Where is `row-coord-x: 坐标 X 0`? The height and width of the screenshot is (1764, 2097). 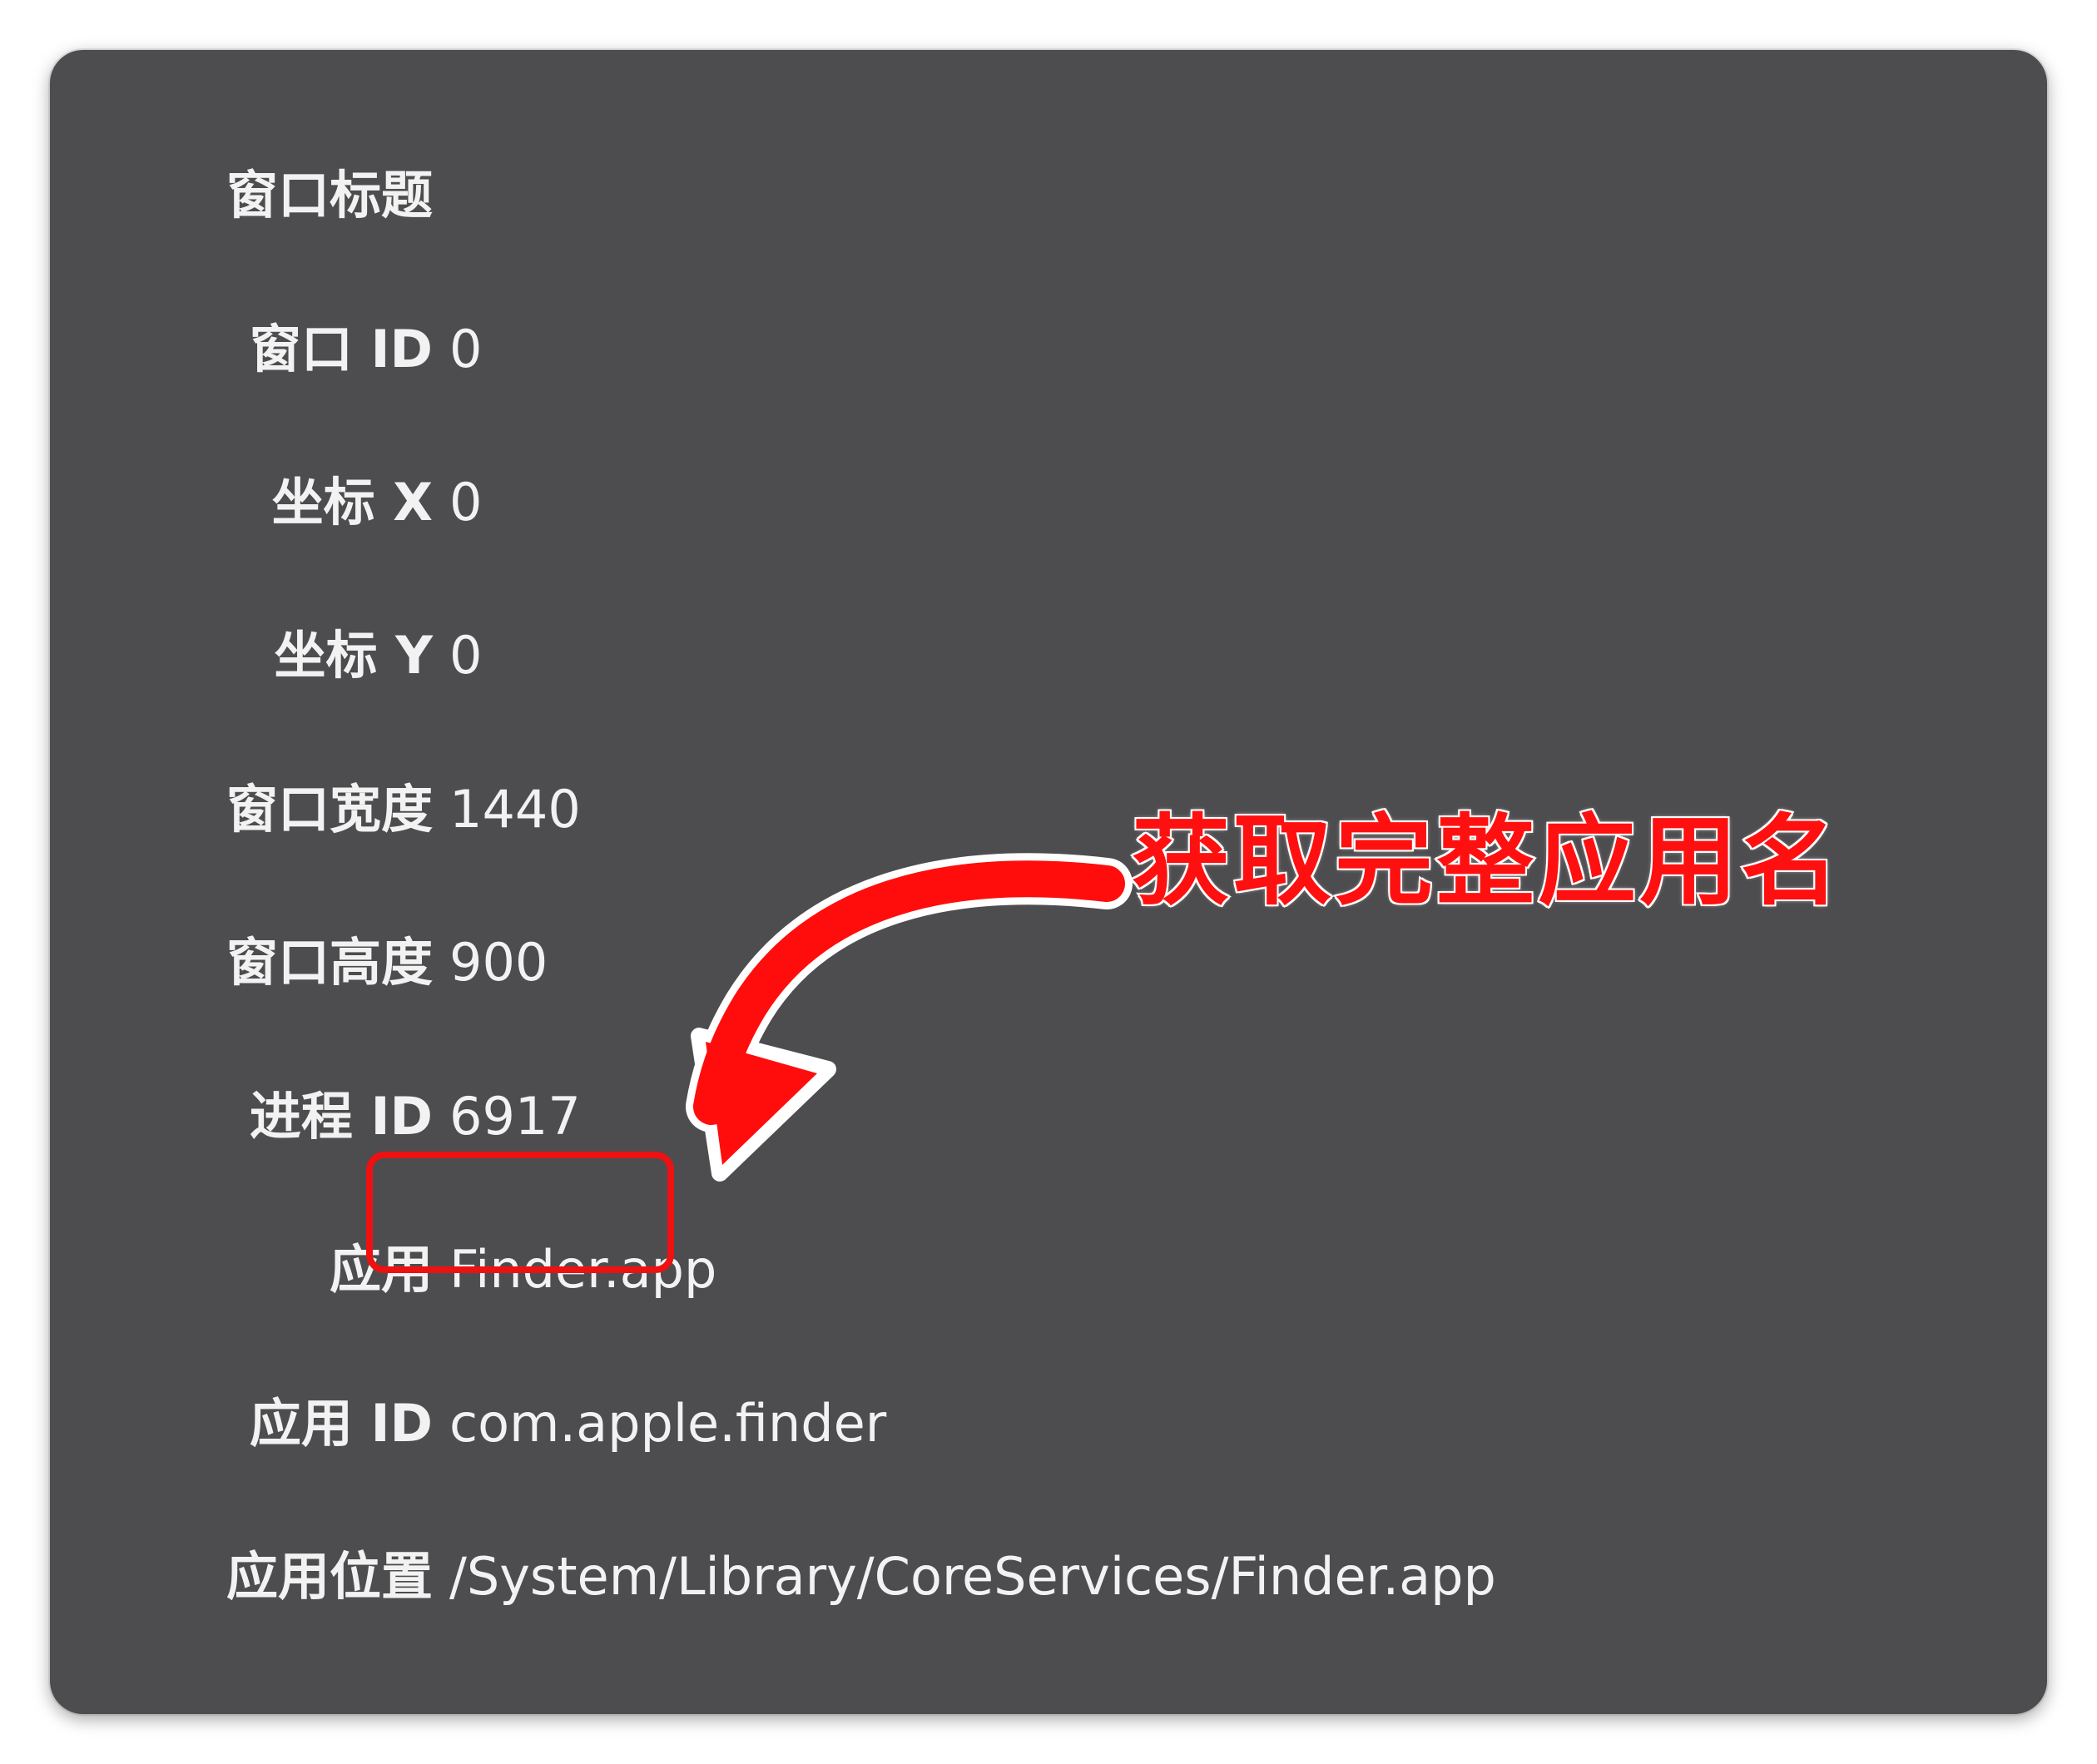
row-coord-x: 坐标 X 0 is located at coordinates (1048, 503).